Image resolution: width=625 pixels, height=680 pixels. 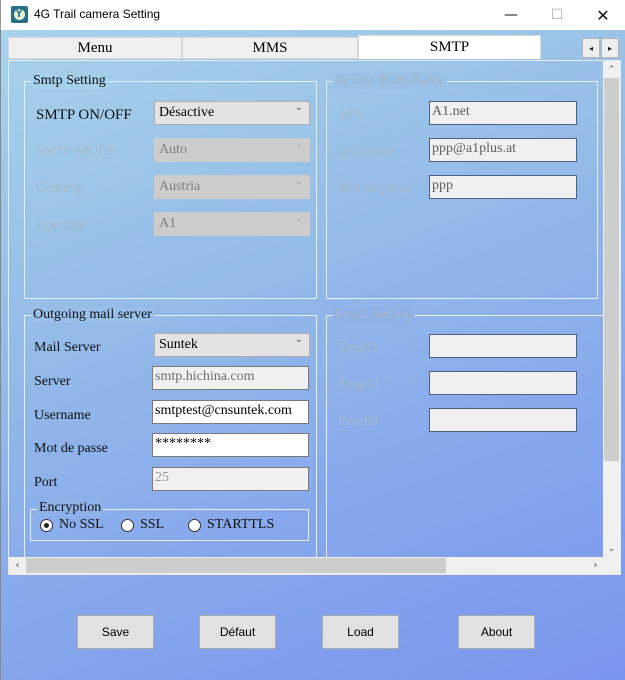 What do you see at coordinates (503, 420) in the screenshot?
I see `email3-input` at bounding box center [503, 420].